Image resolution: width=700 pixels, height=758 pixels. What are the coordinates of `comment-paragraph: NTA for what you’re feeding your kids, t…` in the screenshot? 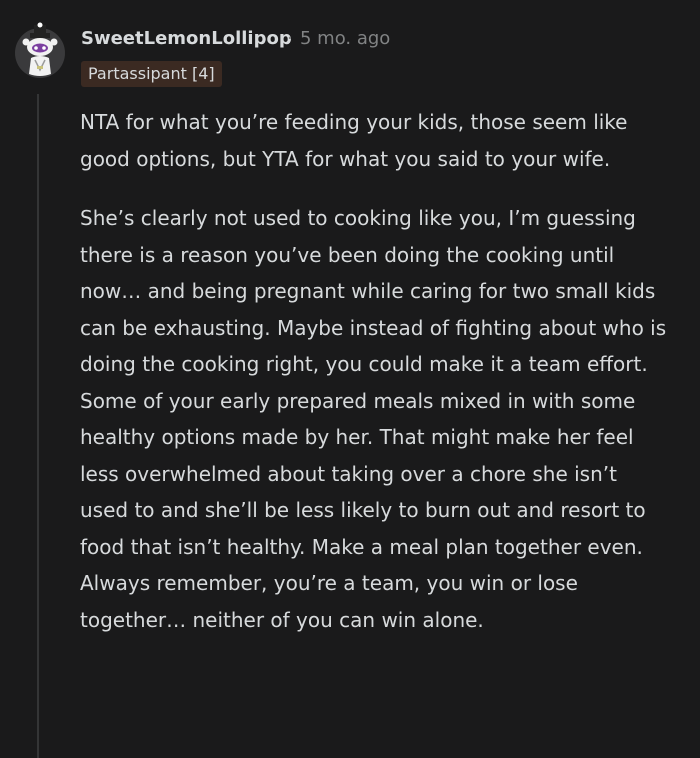 It's located at (354, 140).